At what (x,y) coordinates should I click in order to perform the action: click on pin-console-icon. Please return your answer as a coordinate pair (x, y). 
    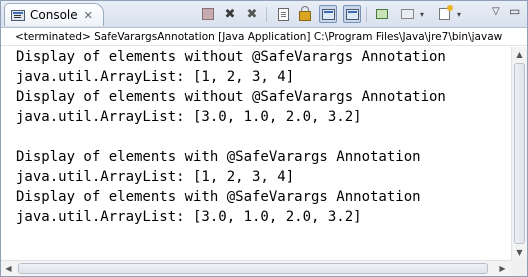
    Looking at the image, I should click on (382, 14).